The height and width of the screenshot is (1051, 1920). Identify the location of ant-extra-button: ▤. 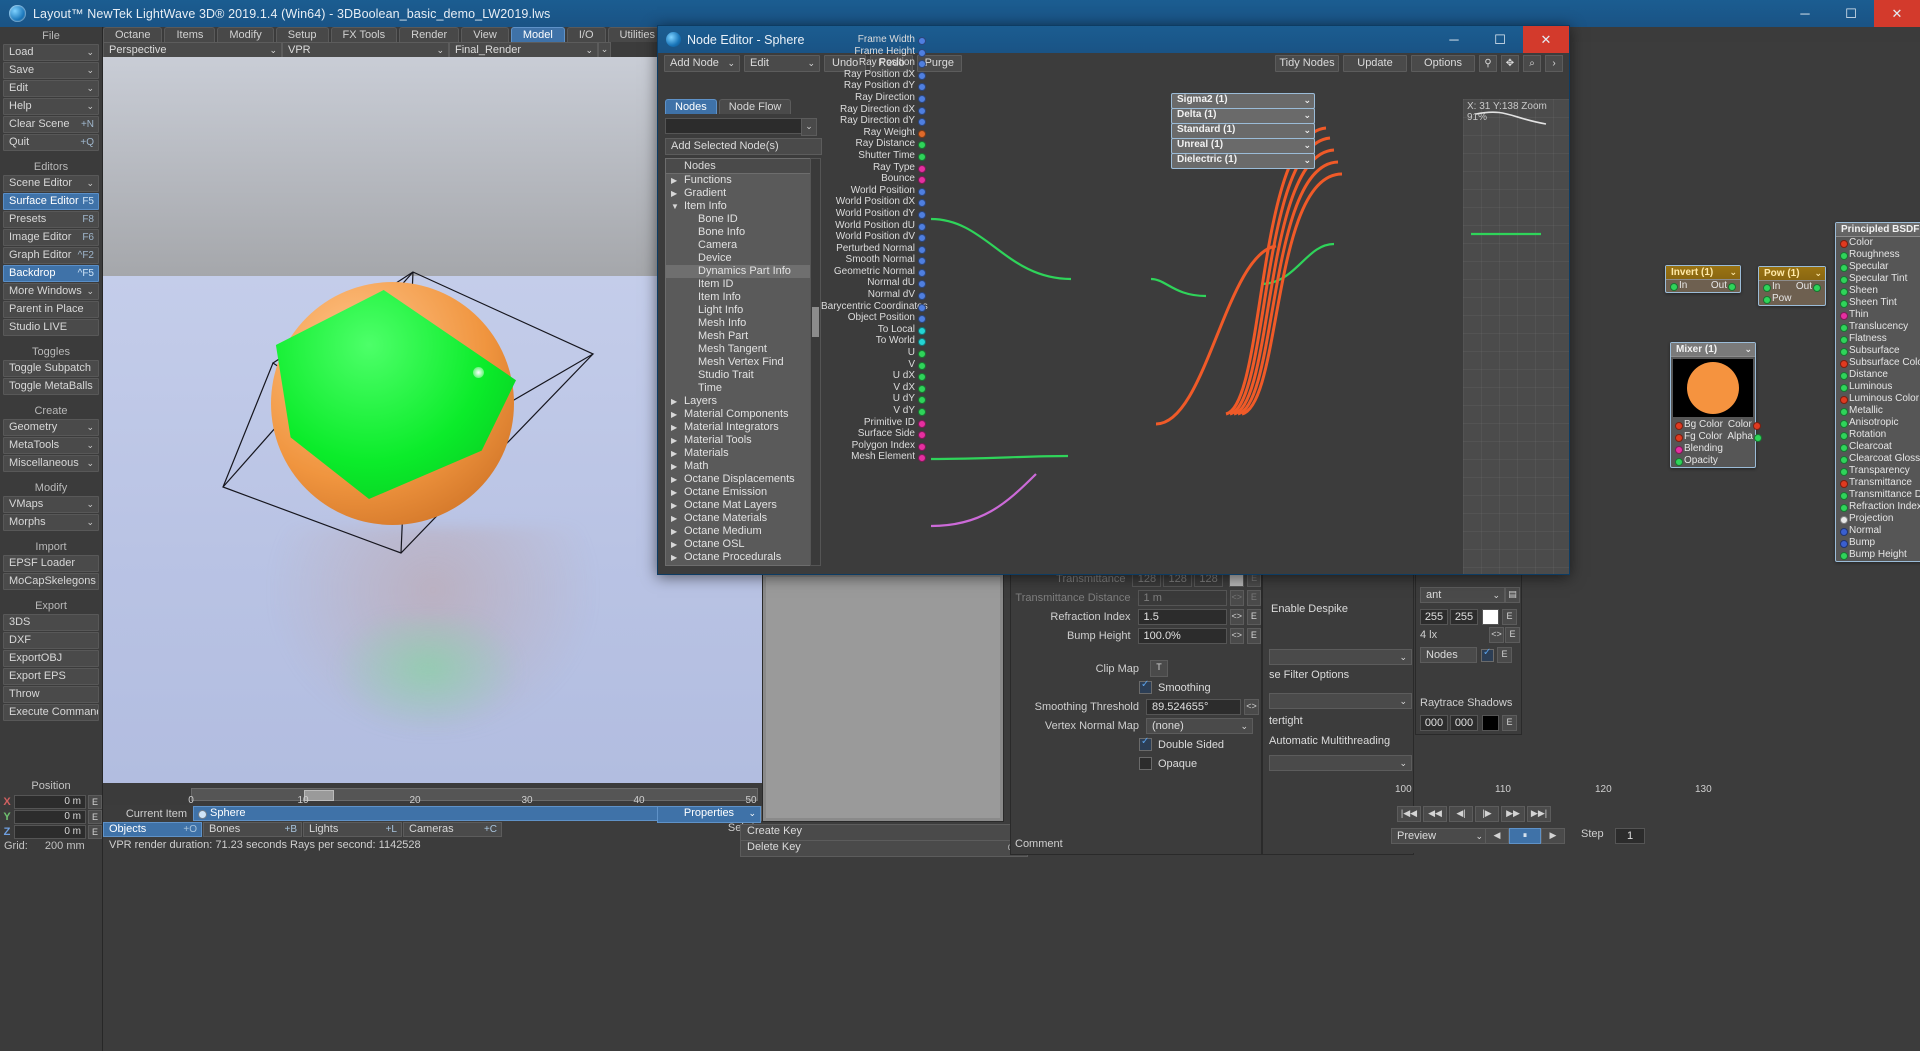
(1512, 595).